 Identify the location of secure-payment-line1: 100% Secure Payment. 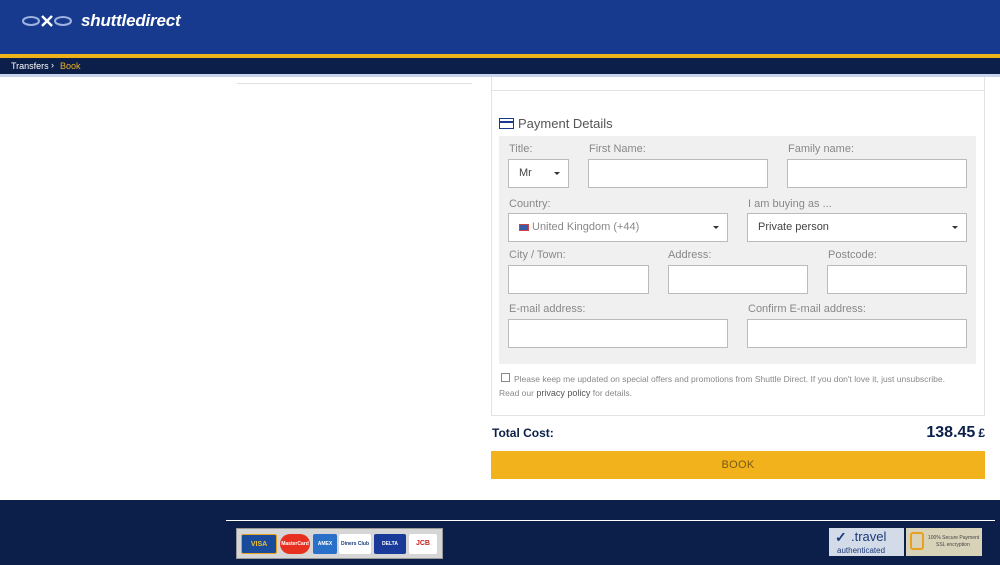
(954, 538).